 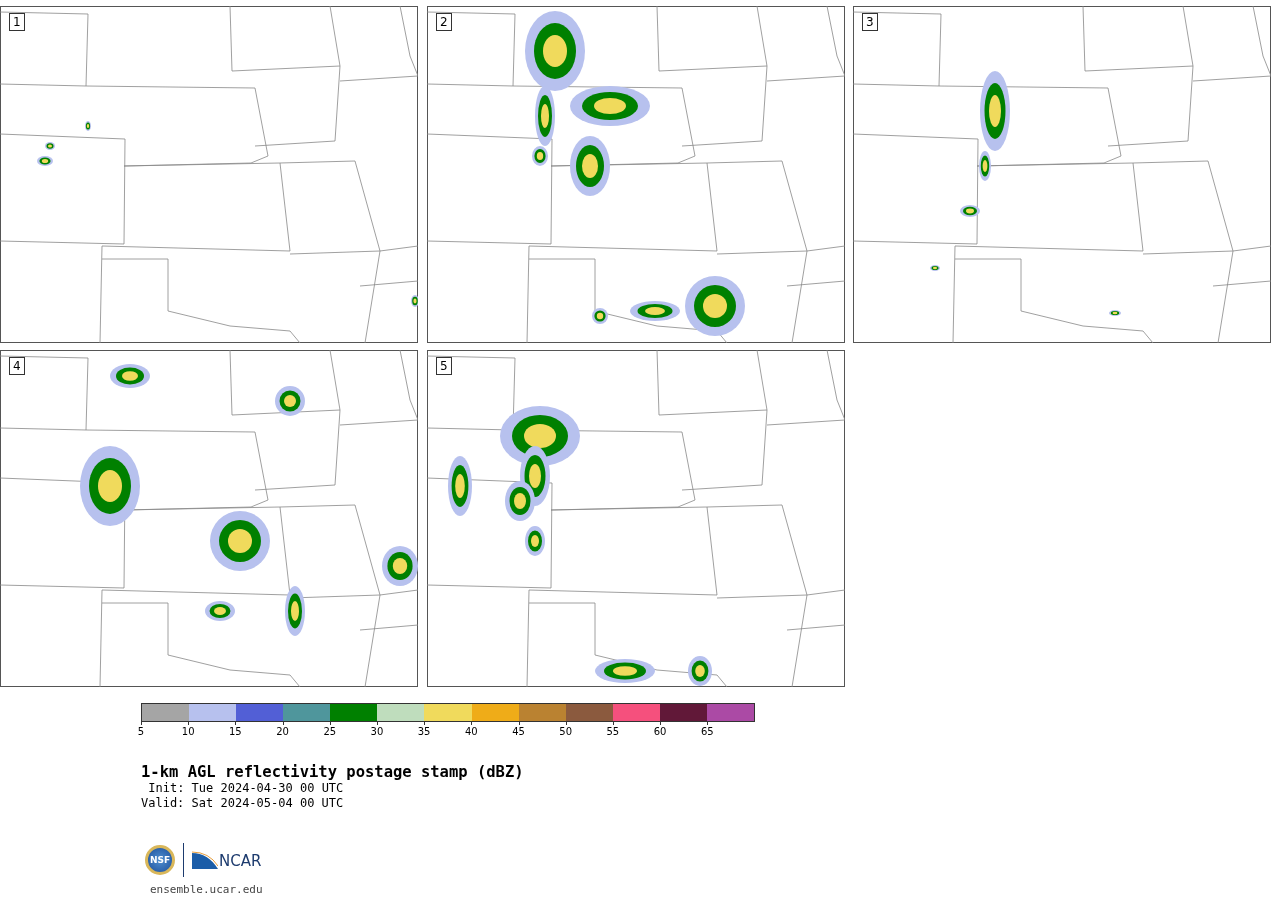 I want to click on panel-number: 5, so click(x=444, y=366).